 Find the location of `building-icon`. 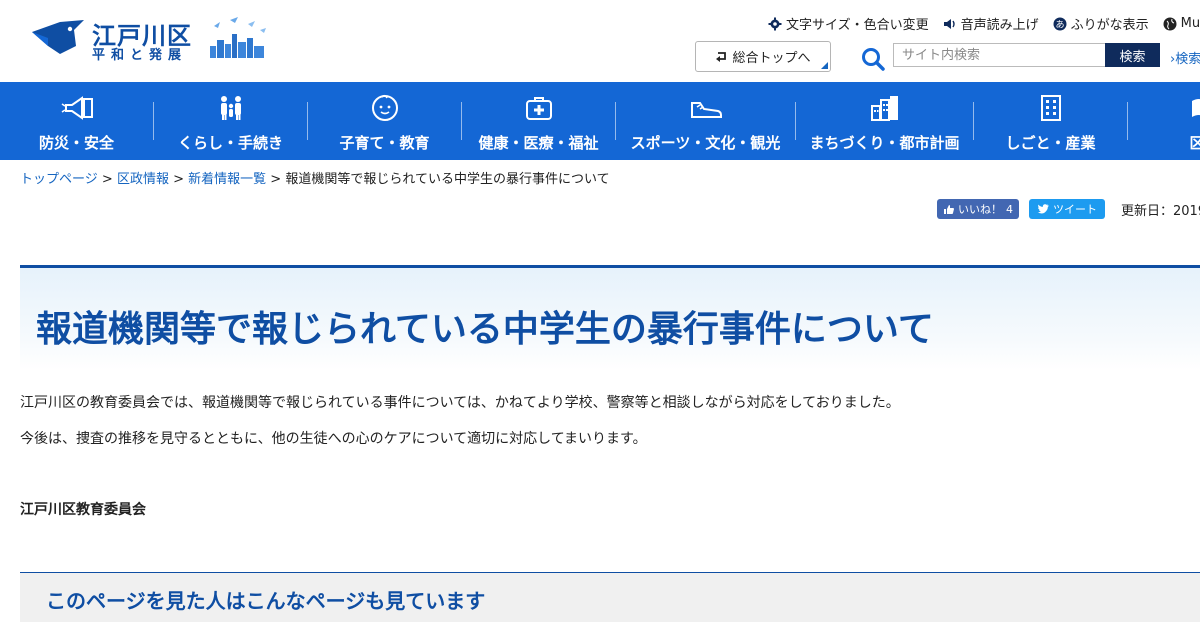

building-icon is located at coordinates (1050, 108).